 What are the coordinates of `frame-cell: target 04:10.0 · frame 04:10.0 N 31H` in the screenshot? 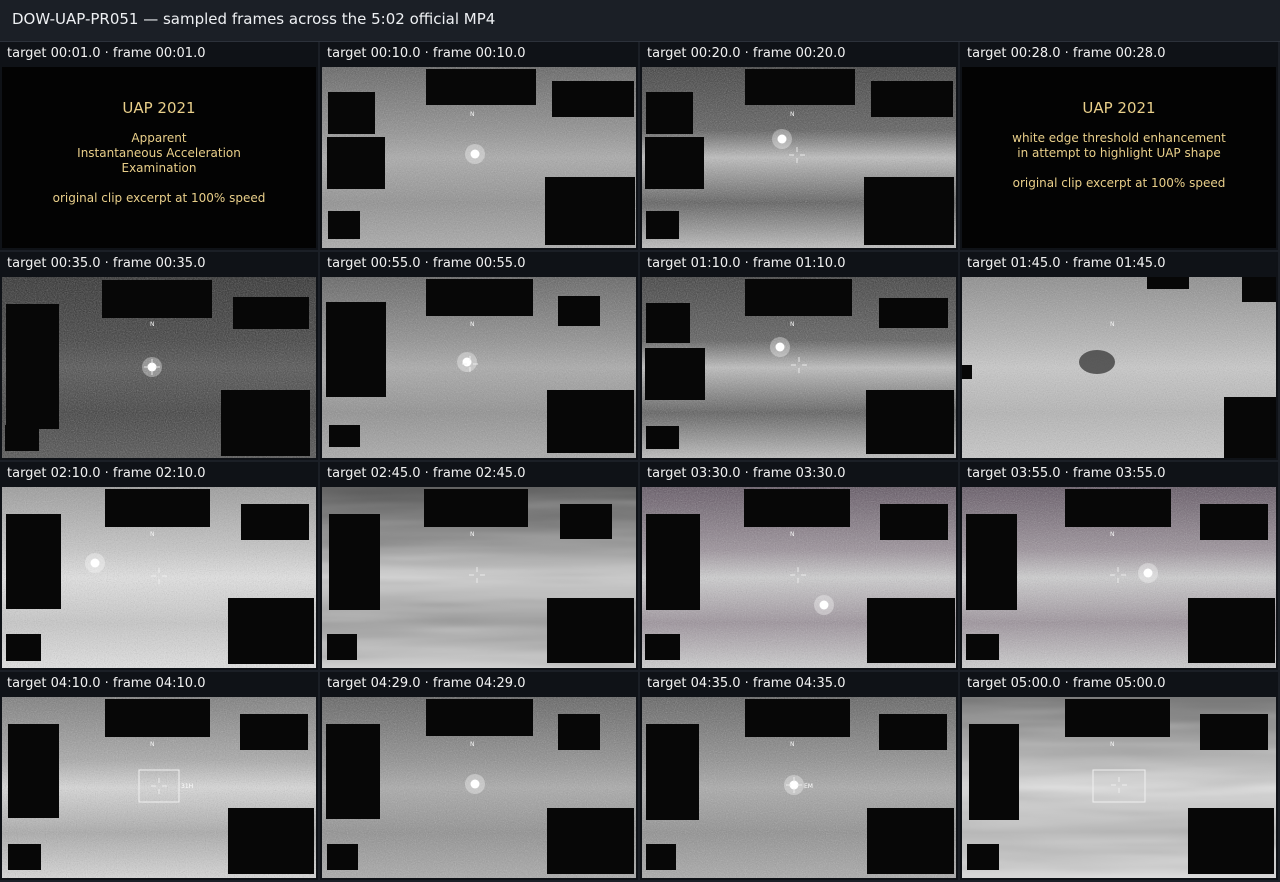 It's located at (159, 776).